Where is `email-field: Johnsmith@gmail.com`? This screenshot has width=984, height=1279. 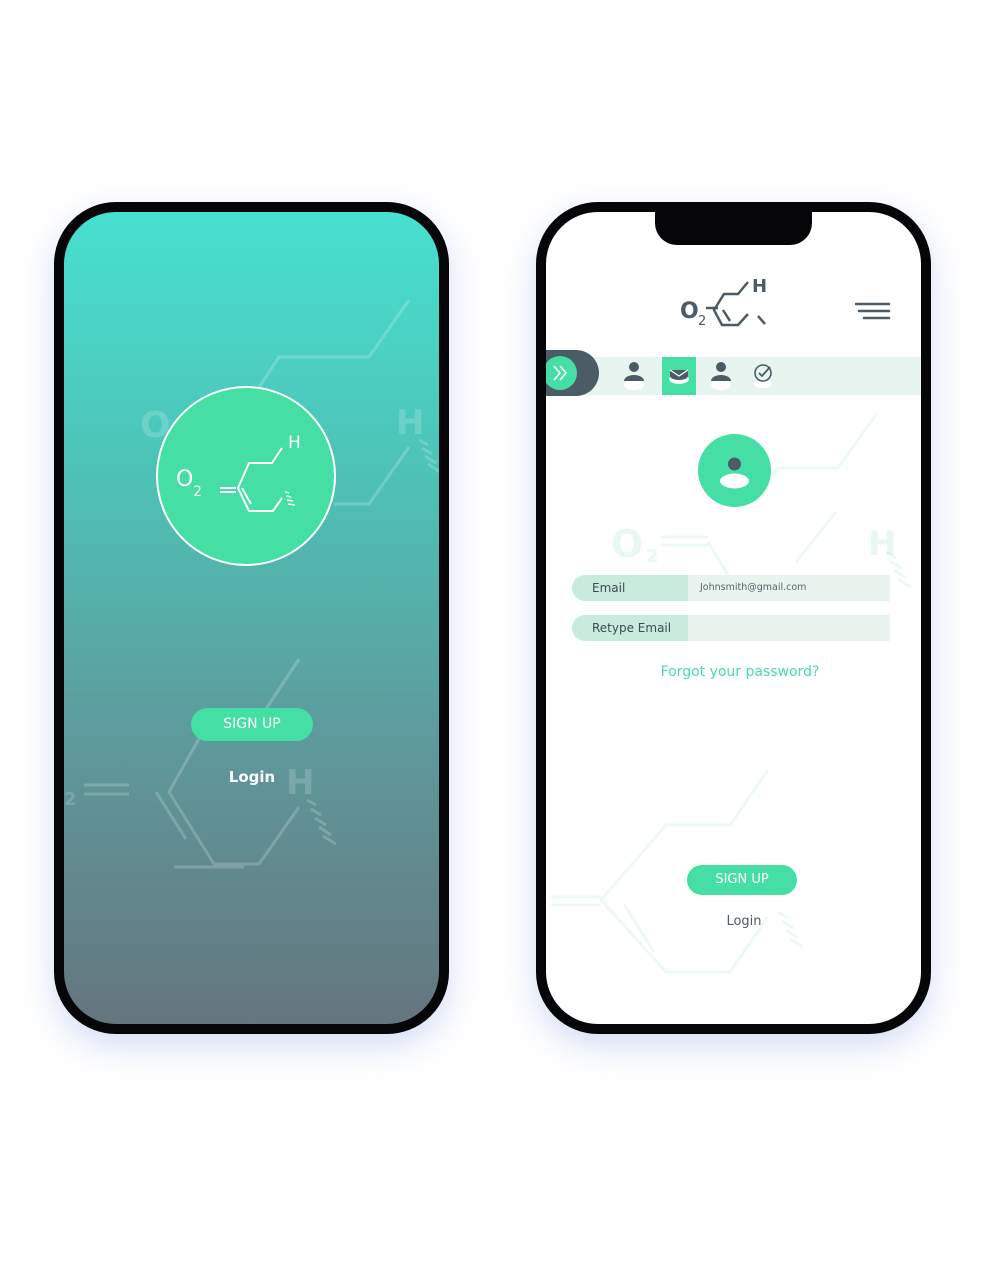 email-field: Johnsmith@gmail.com is located at coordinates (789, 588).